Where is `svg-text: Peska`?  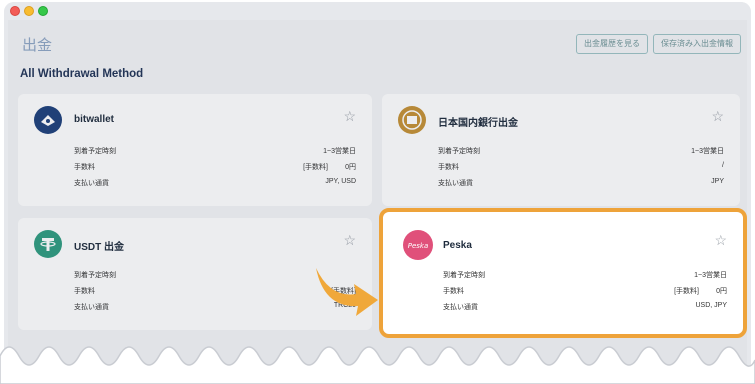
svg-text: Peska is located at coordinates (418, 246).